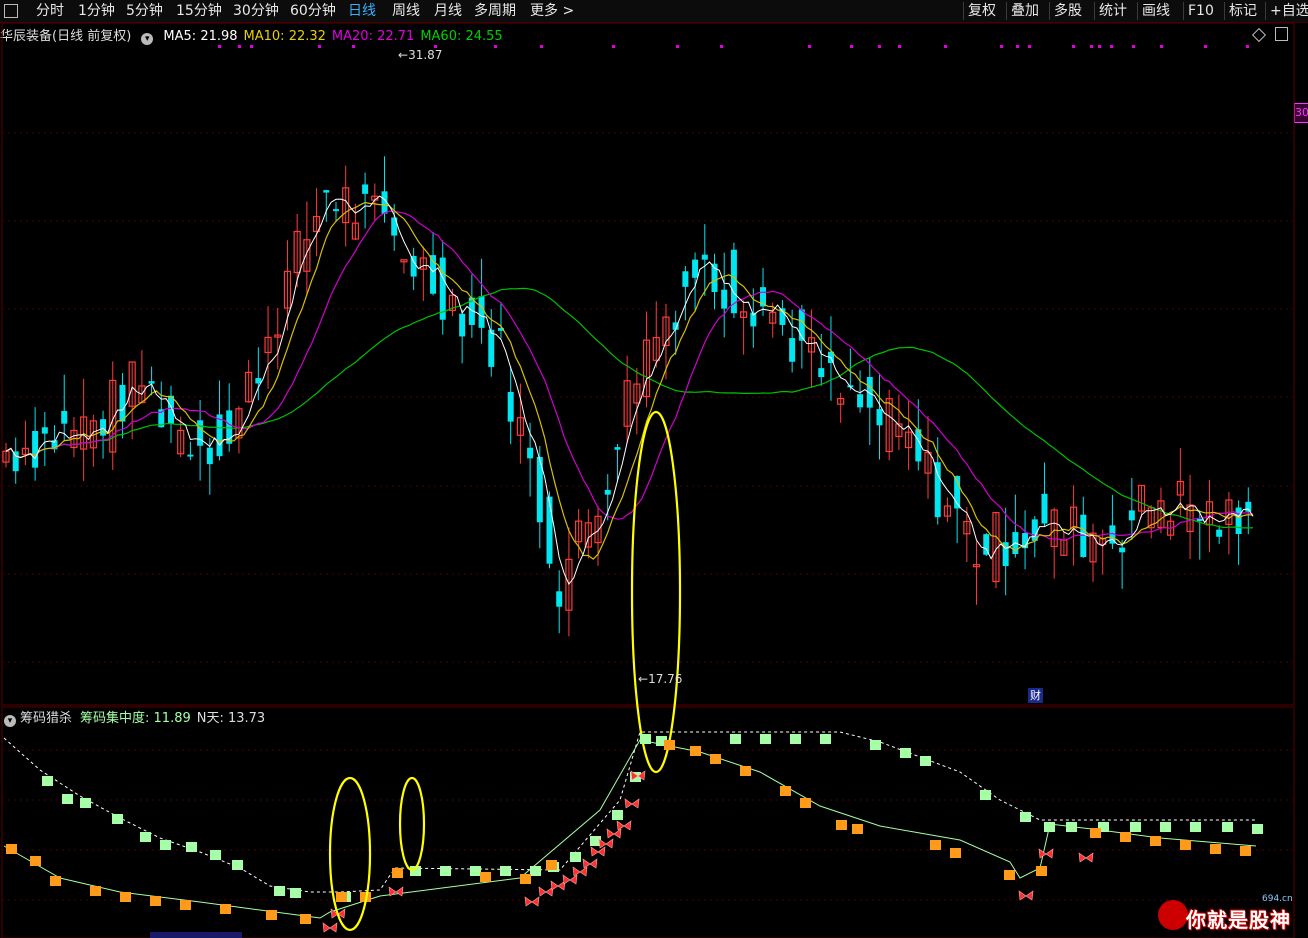 This screenshot has height=938, width=1308. What do you see at coordinates (46, 718) in the screenshot?
I see `sub-indicator-title: 筹码猎杀` at bounding box center [46, 718].